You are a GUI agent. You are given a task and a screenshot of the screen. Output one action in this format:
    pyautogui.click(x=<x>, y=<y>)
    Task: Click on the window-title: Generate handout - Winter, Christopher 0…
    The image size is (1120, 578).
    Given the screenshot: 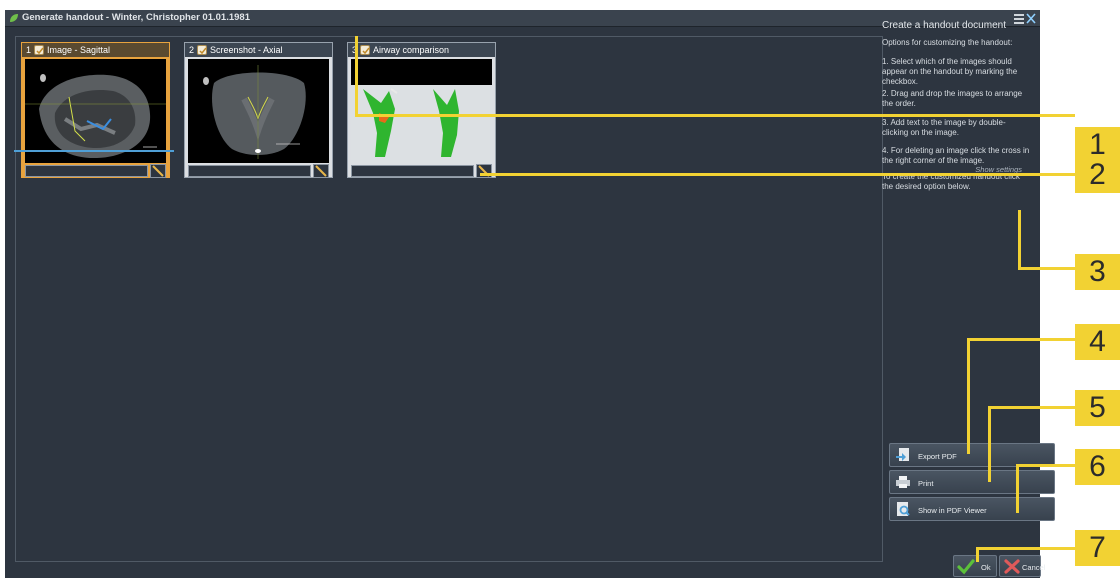 What is the action you would take?
    pyautogui.click(x=136, y=17)
    